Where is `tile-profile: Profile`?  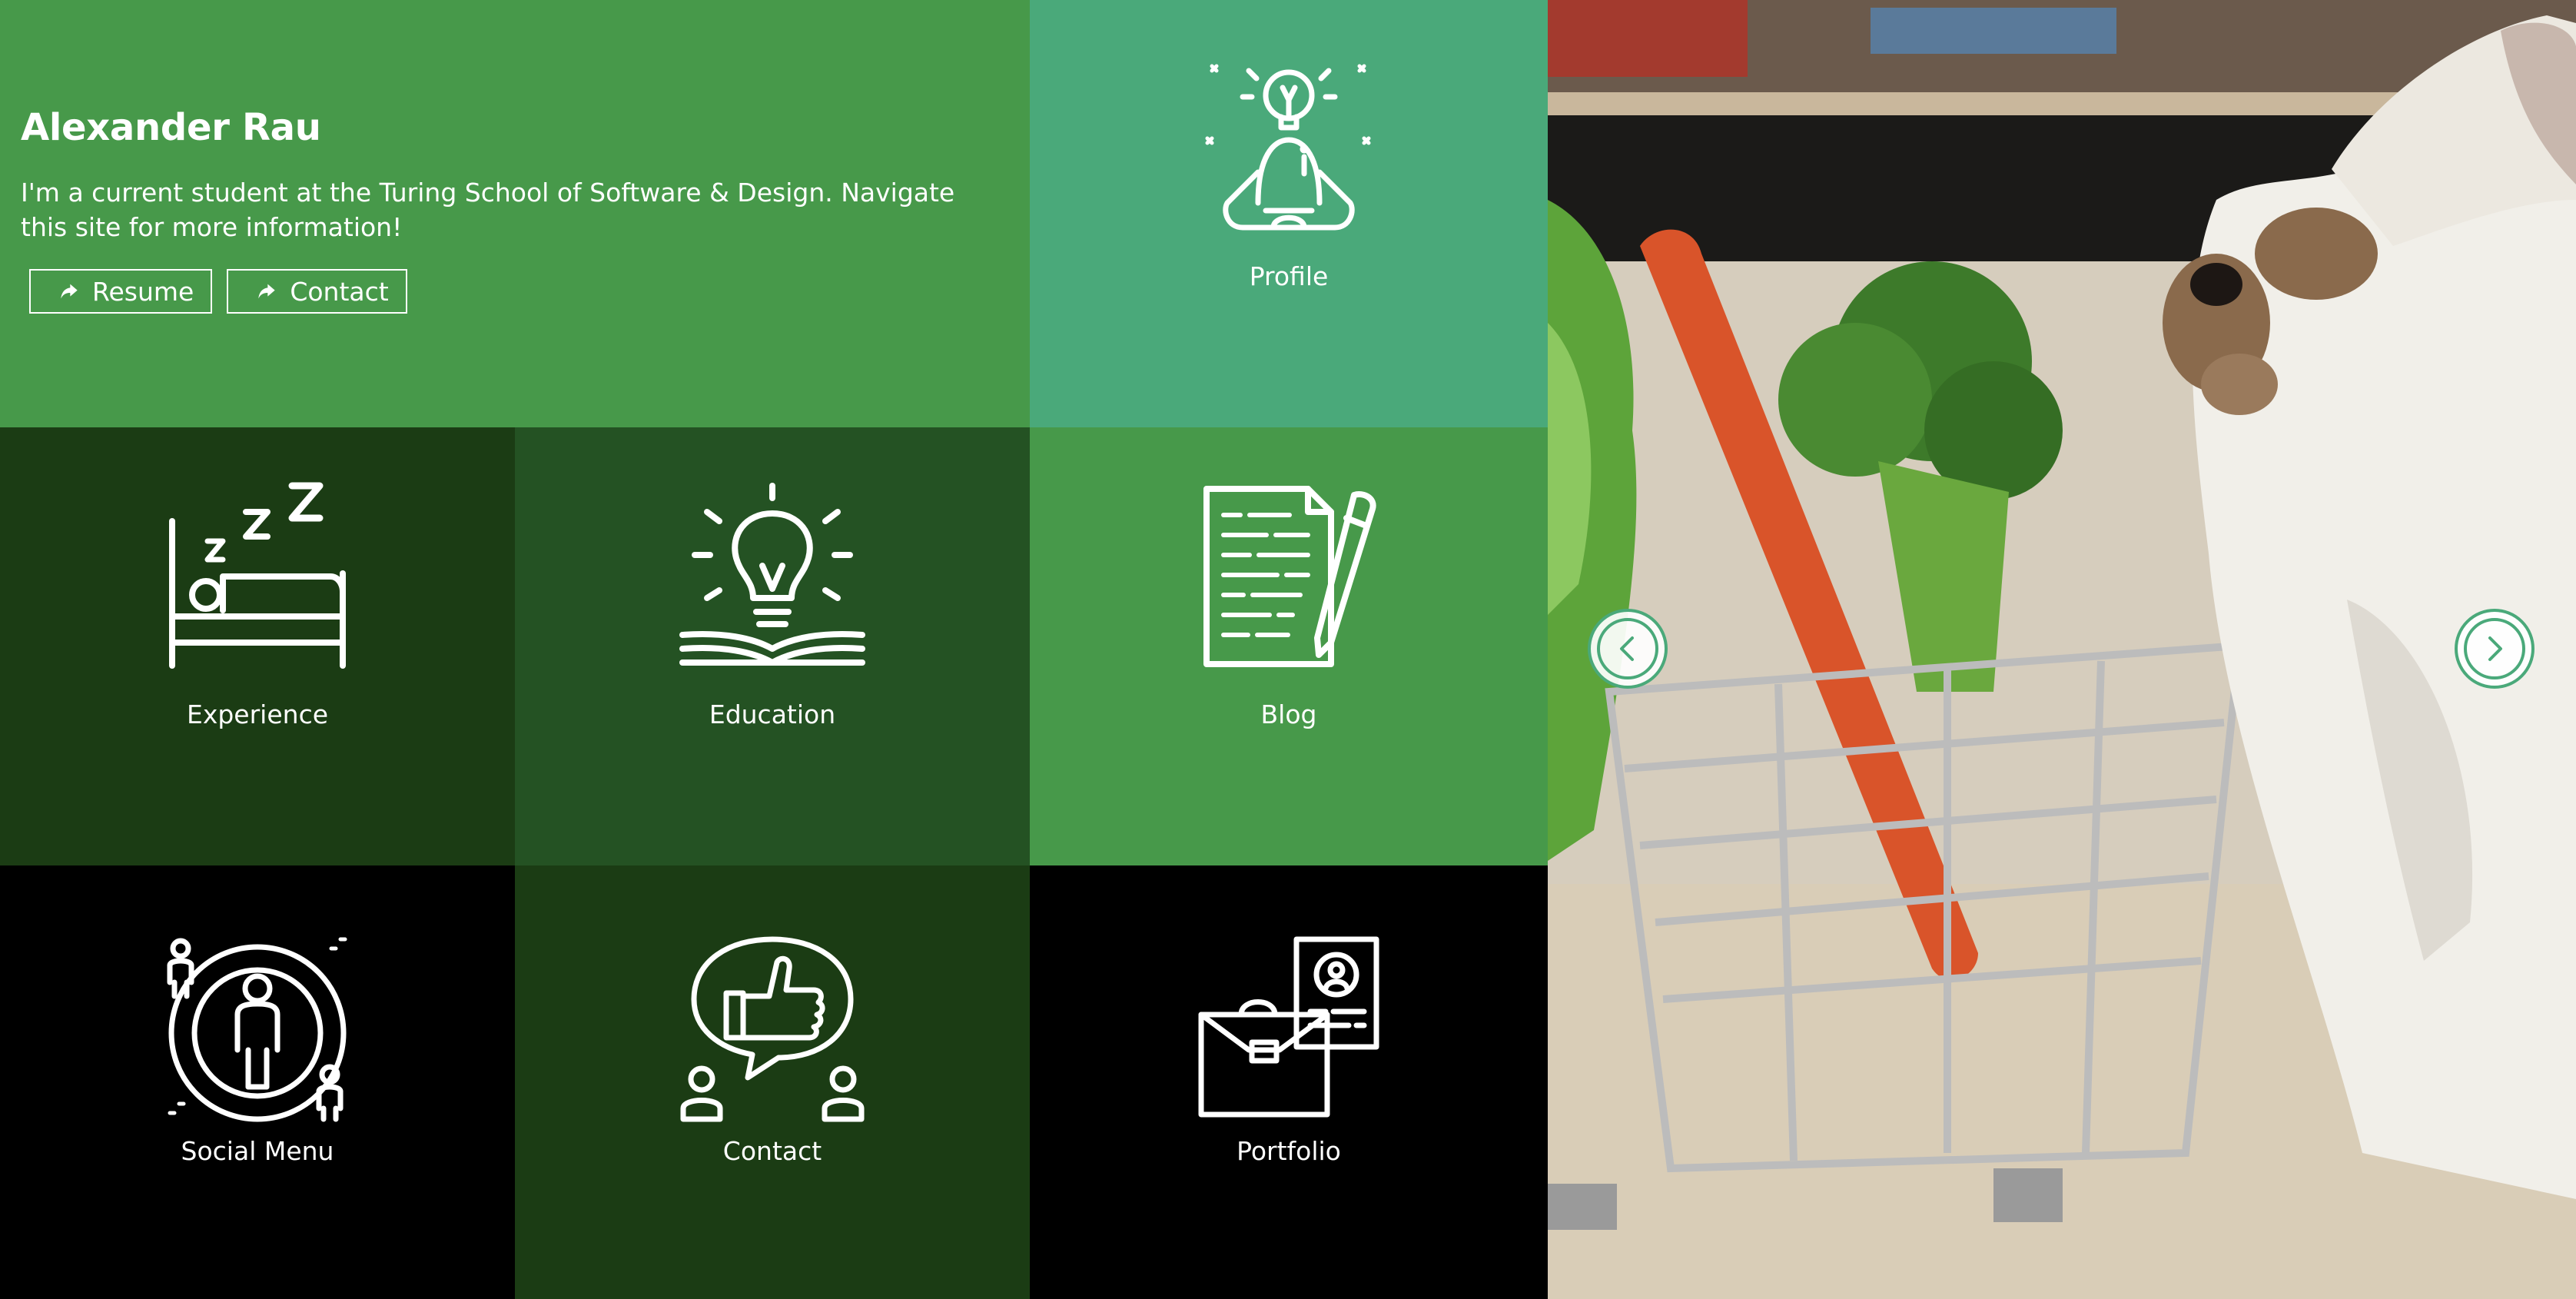
tile-profile: Profile is located at coordinates (1289, 213).